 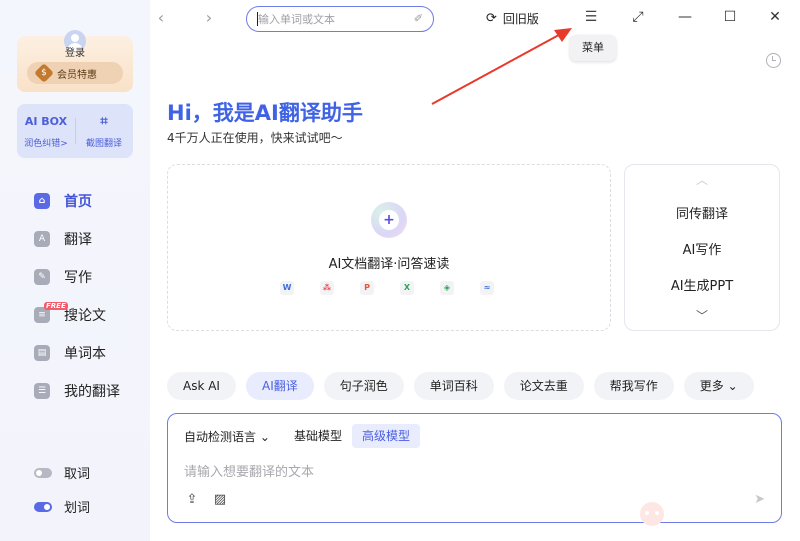 What do you see at coordinates (42, 391) in the screenshot?
I see `my-translation-icon: ☰` at bounding box center [42, 391].